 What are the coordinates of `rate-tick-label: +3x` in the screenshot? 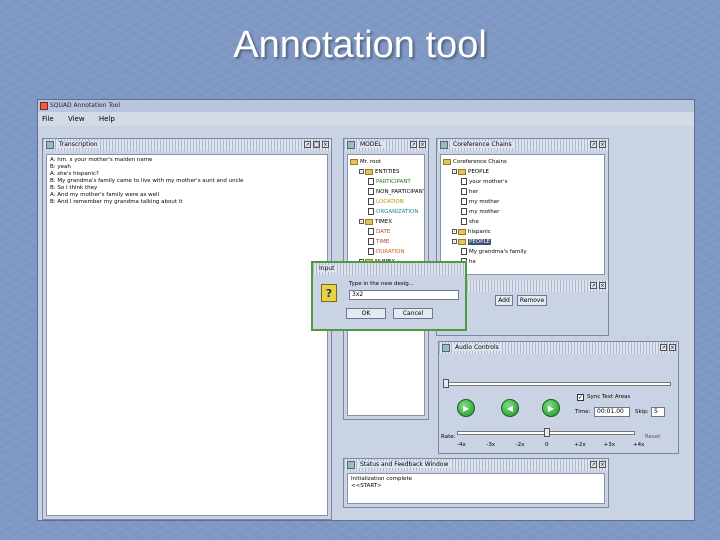 It's located at (609, 445).